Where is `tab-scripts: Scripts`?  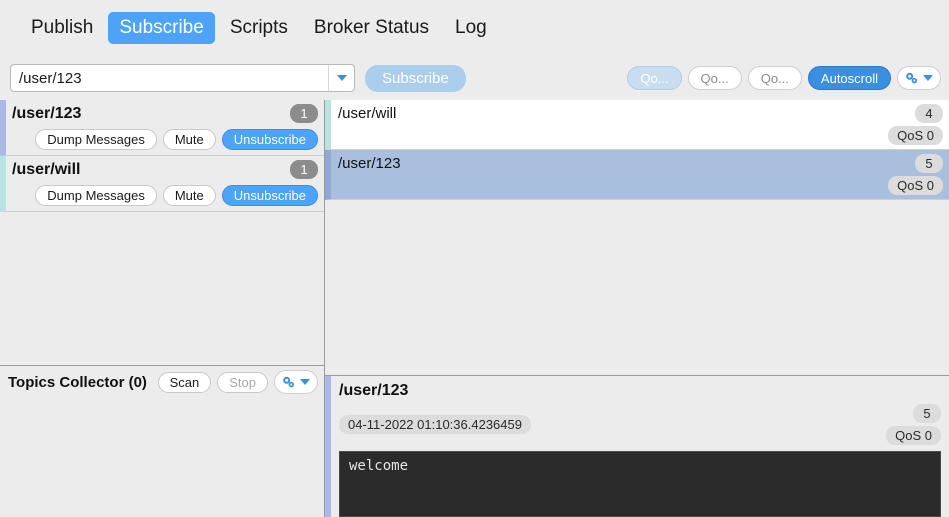
tab-scripts: Scripts is located at coordinates (259, 28).